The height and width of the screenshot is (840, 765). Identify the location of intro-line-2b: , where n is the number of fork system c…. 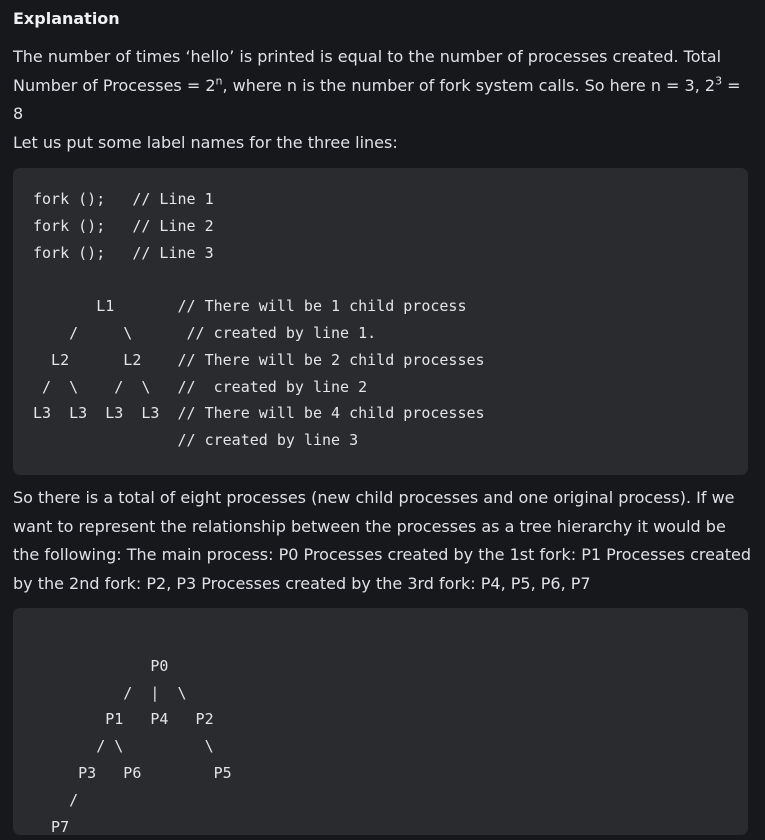
(469, 85).